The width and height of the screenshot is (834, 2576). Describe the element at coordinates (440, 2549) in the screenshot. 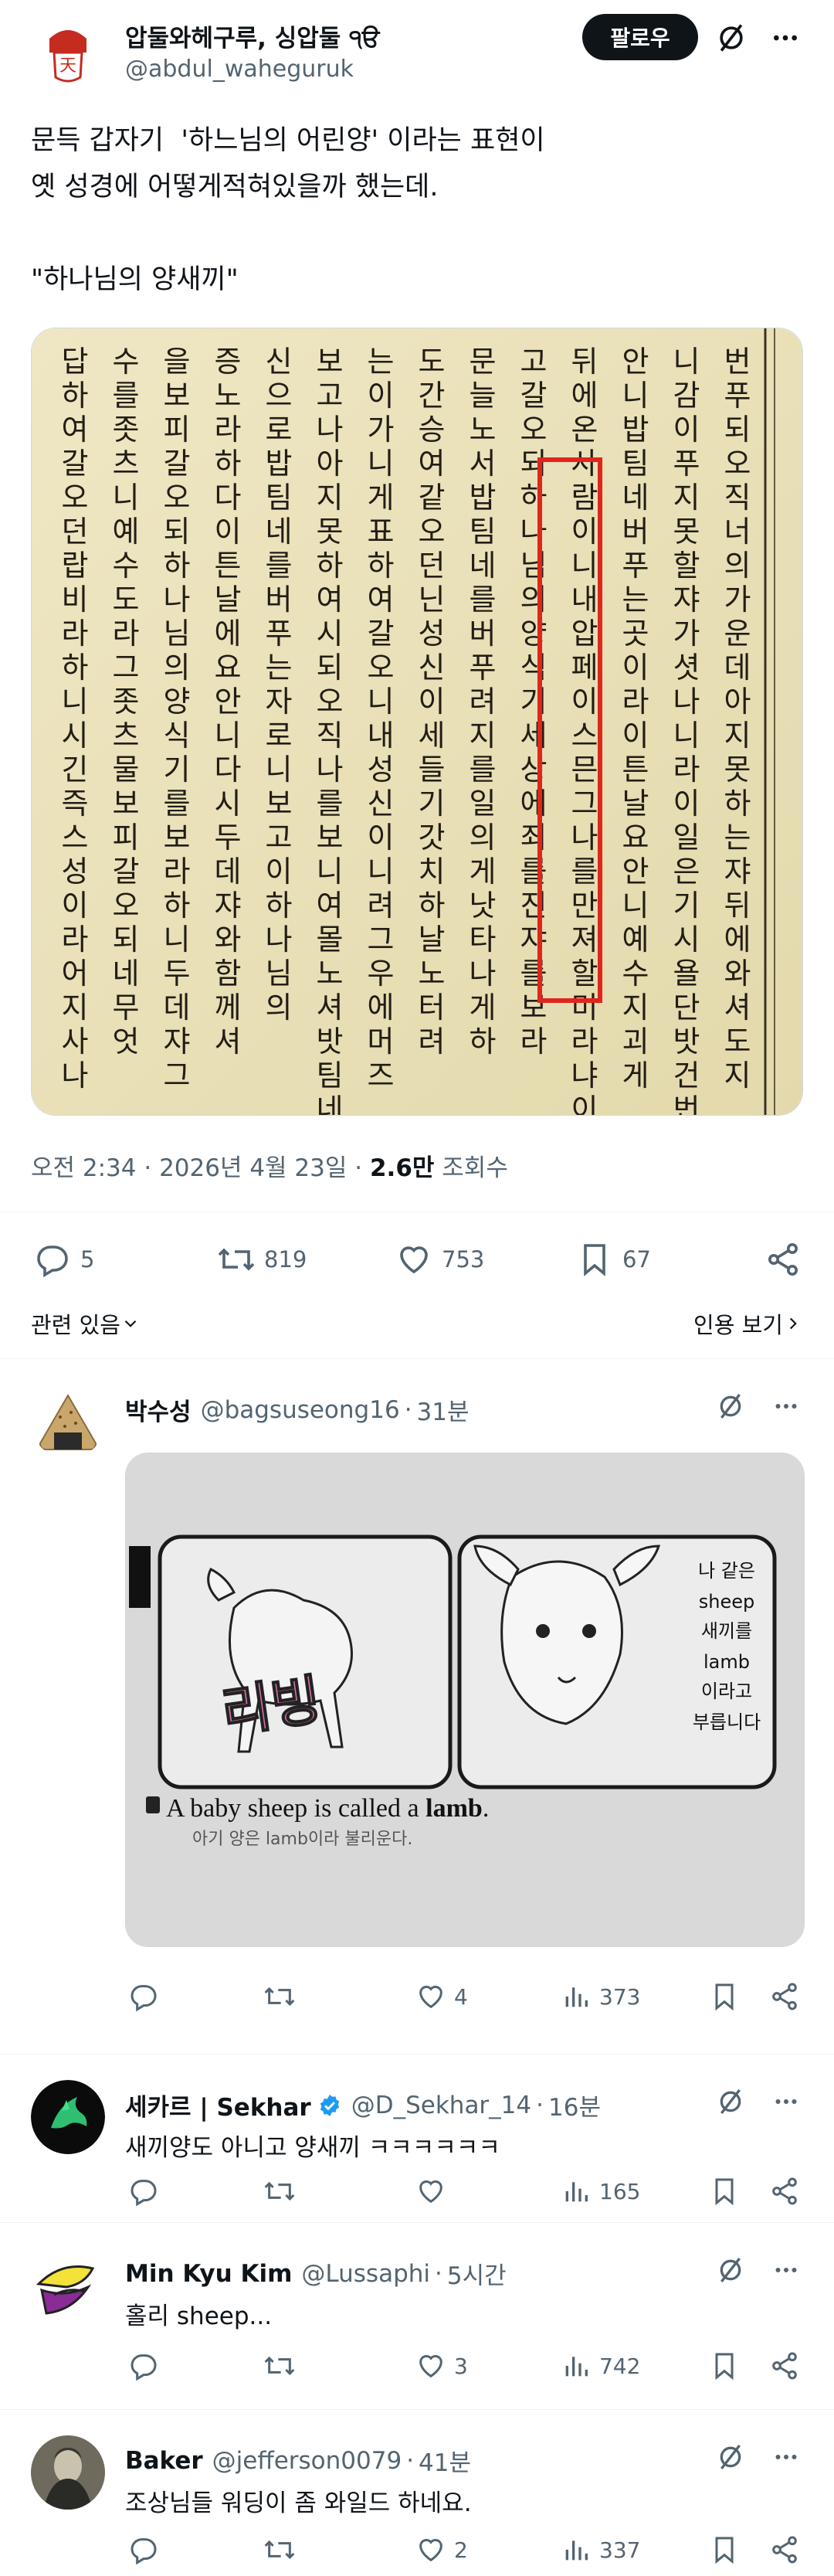

I see `like-button: 2` at that location.